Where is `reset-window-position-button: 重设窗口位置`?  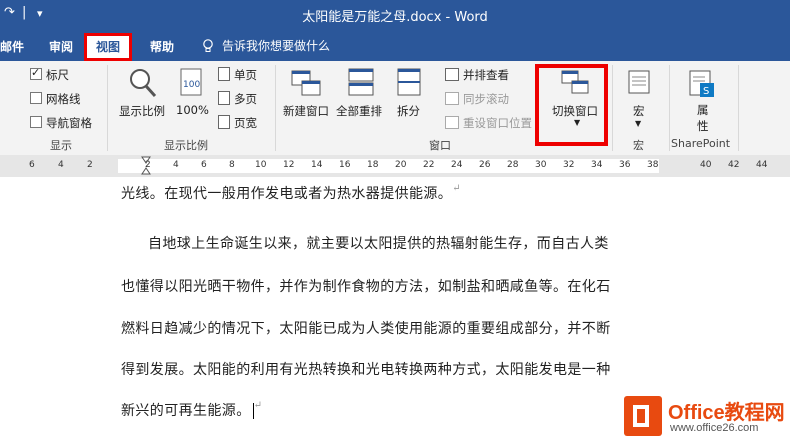 reset-window-position-button: 重设窗口位置 is located at coordinates (488, 123).